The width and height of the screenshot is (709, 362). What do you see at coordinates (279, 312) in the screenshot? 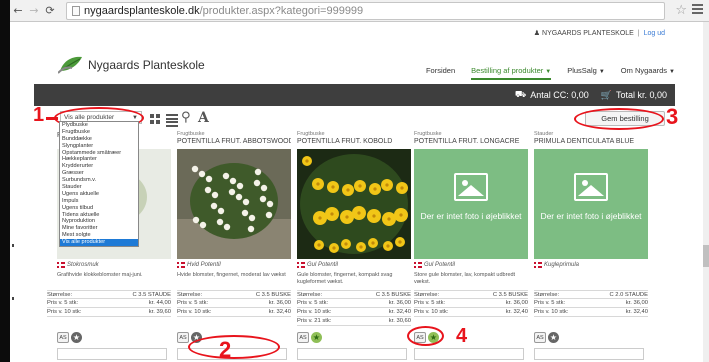
I see `price-value: kr. 32,40` at bounding box center [279, 312].